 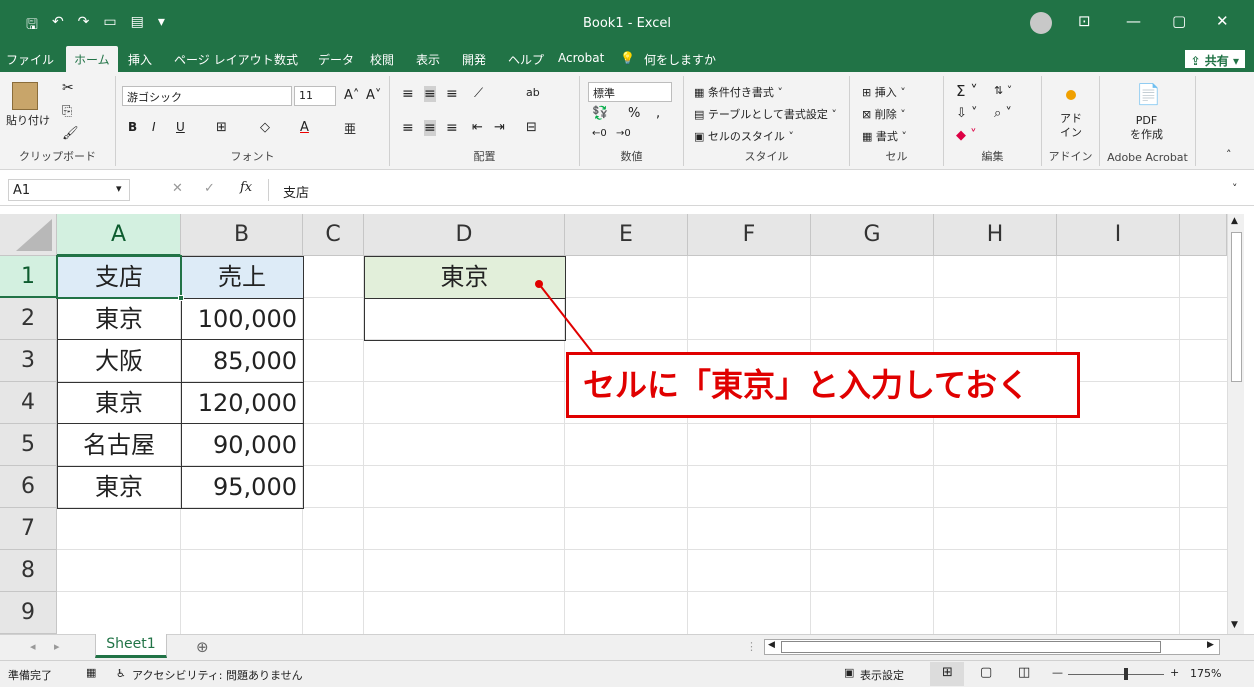 I want to click on addins-icon, so click(x=1071, y=95).